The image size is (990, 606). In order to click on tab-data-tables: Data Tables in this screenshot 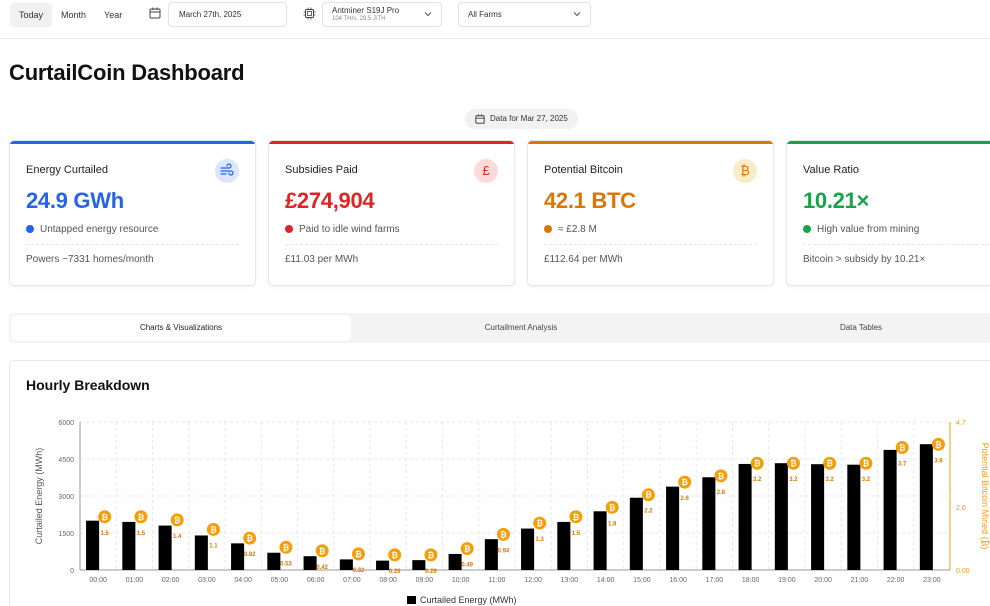, I will do `click(840, 328)`.